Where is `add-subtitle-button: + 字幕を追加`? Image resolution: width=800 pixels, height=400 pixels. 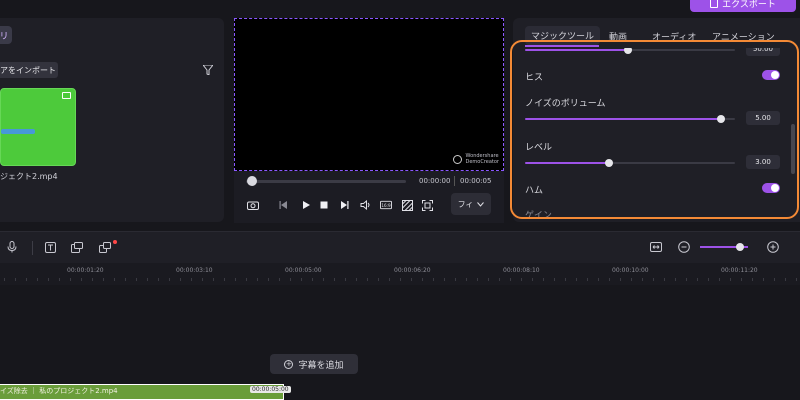
add-subtitle-button: + 字幕を追加 is located at coordinates (314, 364).